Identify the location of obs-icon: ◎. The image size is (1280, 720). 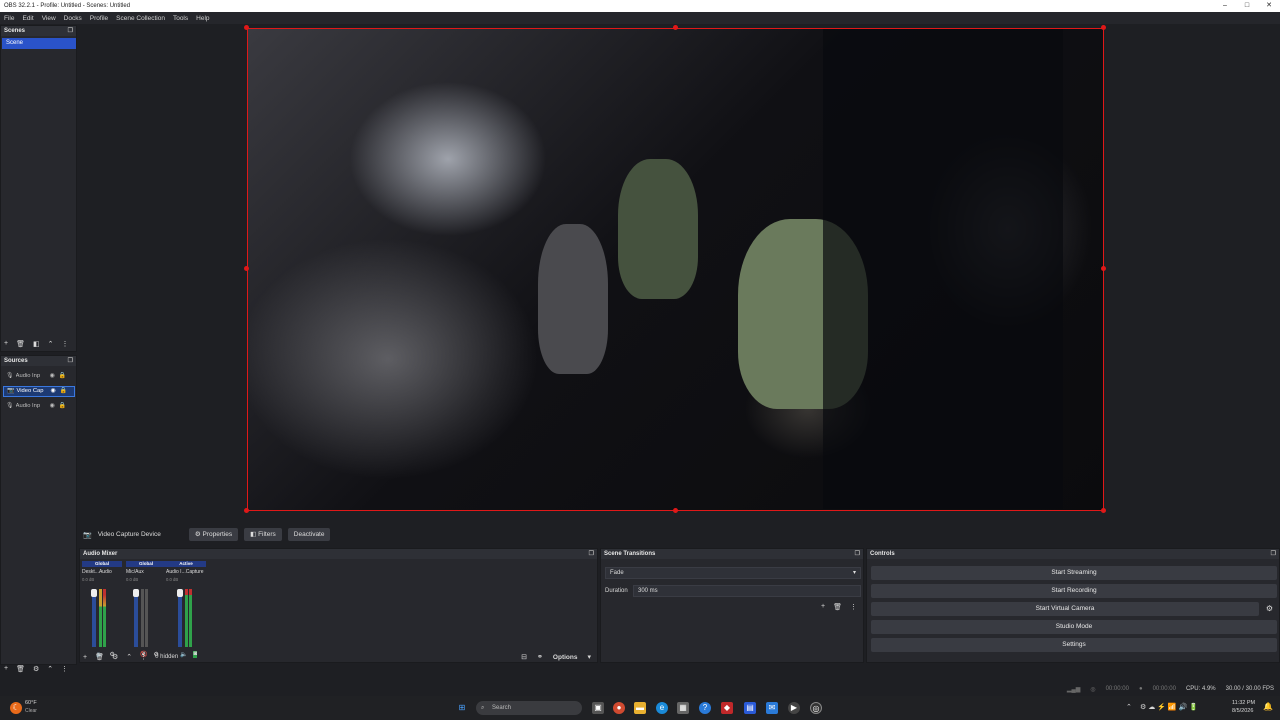
(816, 708).